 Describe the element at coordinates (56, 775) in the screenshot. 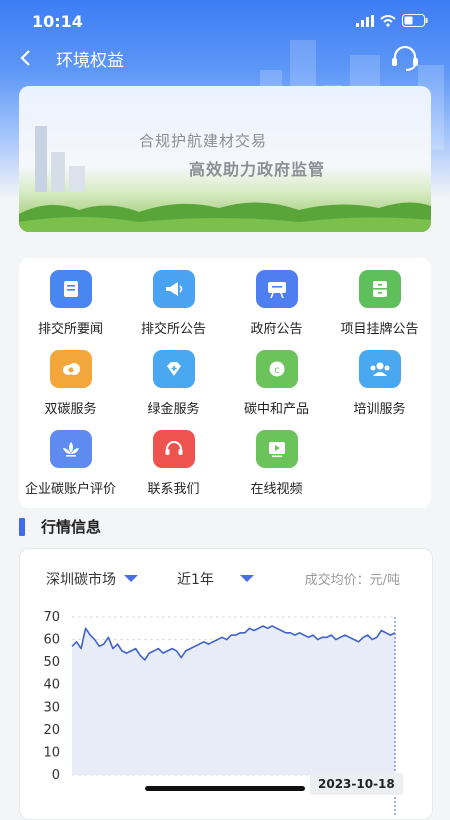

I see `y-tick-label: 0` at that location.